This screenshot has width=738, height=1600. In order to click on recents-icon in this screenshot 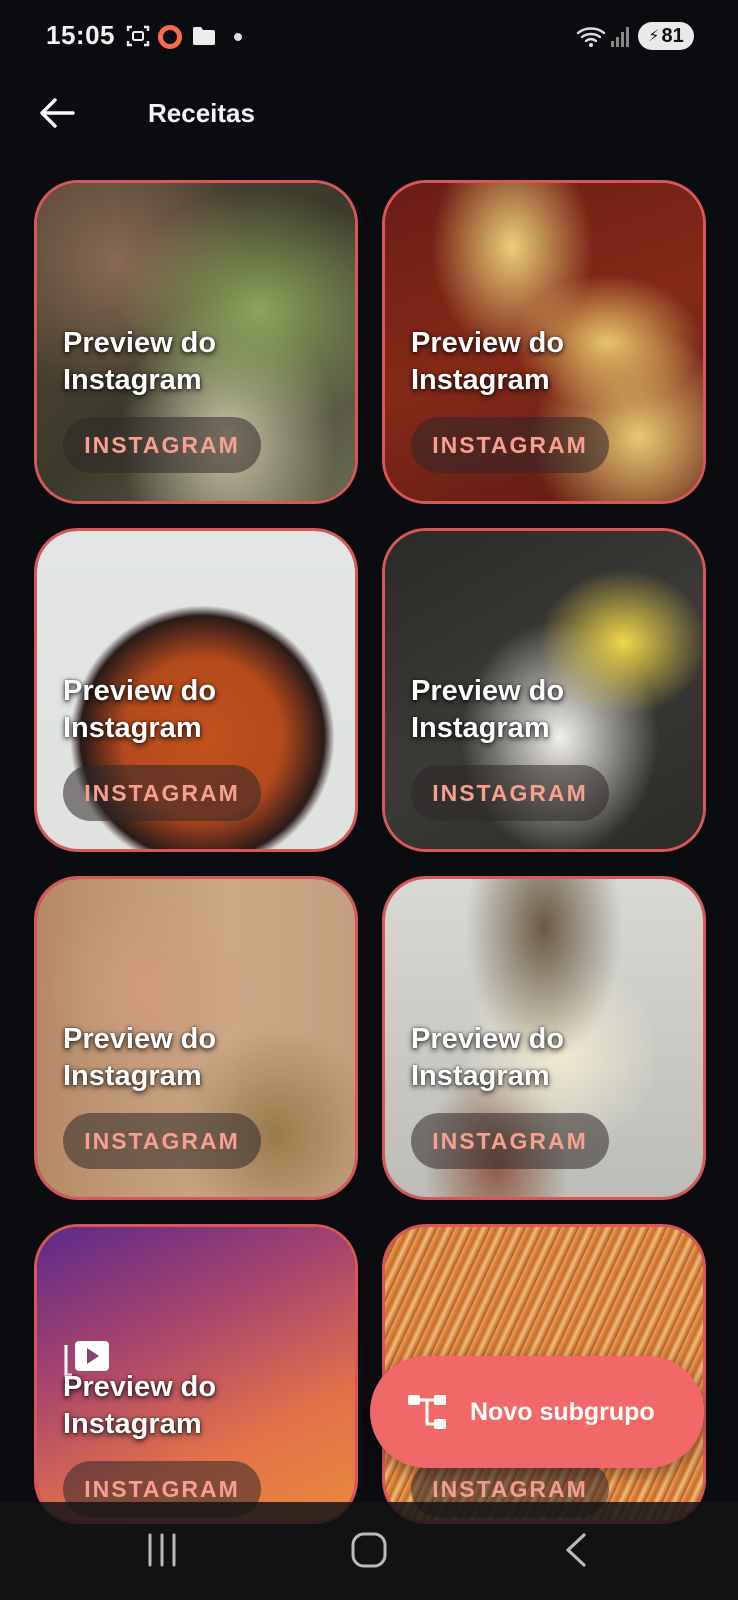, I will do `click(162, 1550)`.